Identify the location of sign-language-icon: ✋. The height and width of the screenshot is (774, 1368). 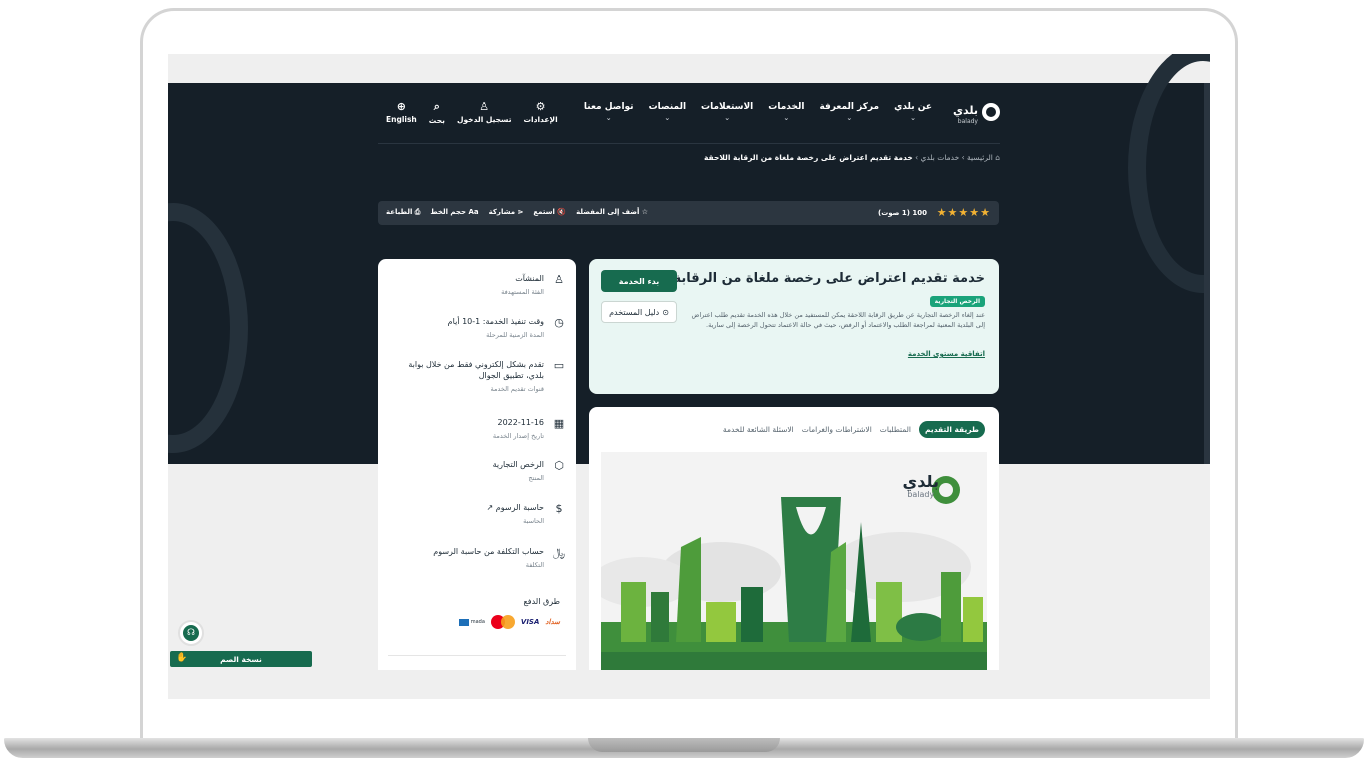
(182, 658).